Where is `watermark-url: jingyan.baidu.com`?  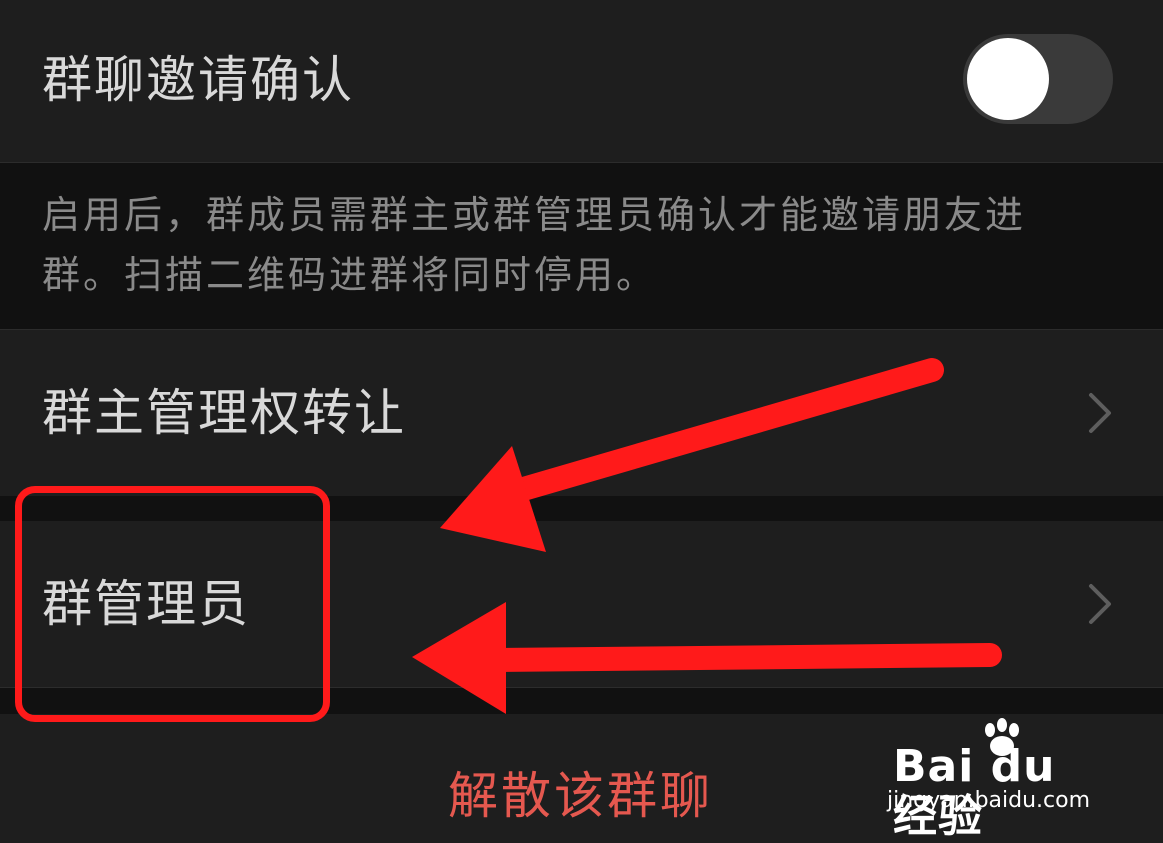
watermark-url: jingyan.baidu.com is located at coordinates (989, 800).